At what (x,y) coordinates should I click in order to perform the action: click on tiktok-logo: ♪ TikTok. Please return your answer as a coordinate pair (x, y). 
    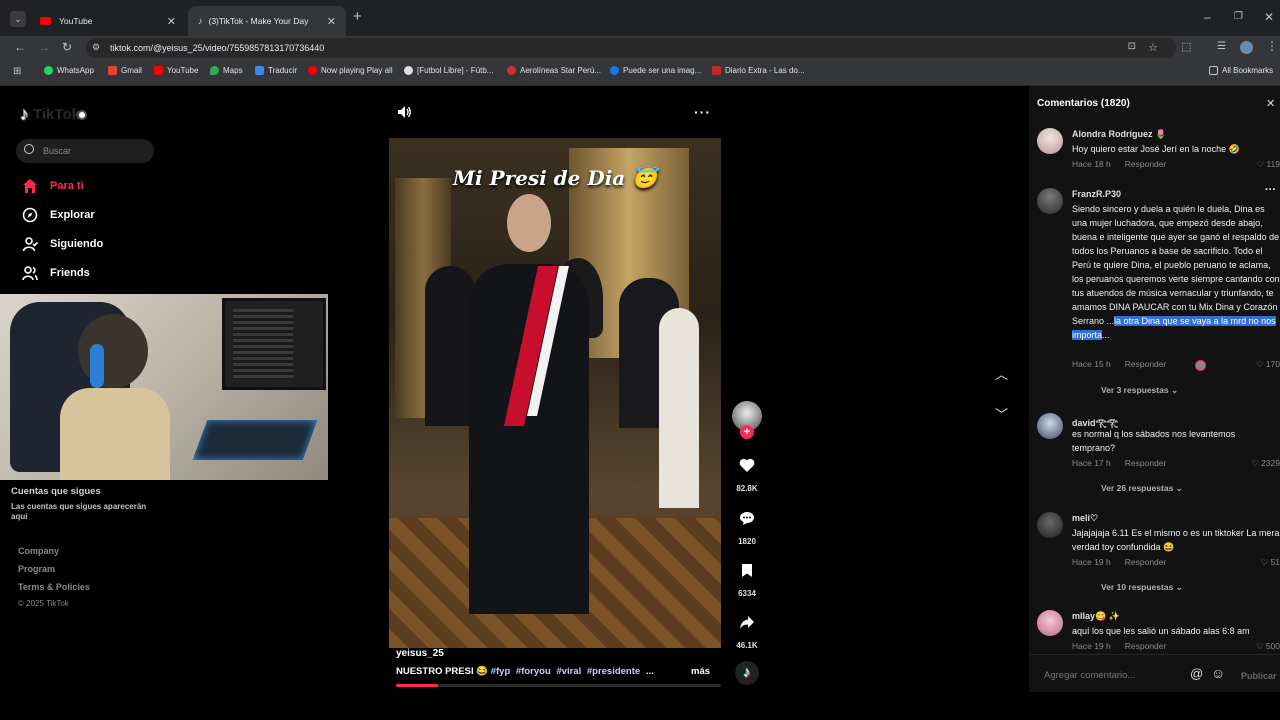
    Looking at the image, I should click on (53, 114).